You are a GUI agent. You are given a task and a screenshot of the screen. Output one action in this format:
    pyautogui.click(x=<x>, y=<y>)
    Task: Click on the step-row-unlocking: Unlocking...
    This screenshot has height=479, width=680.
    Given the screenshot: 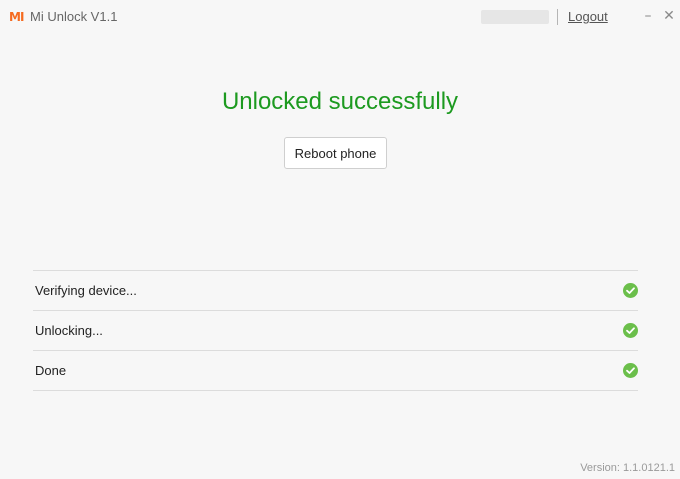 What is the action you would take?
    pyautogui.click(x=335, y=331)
    